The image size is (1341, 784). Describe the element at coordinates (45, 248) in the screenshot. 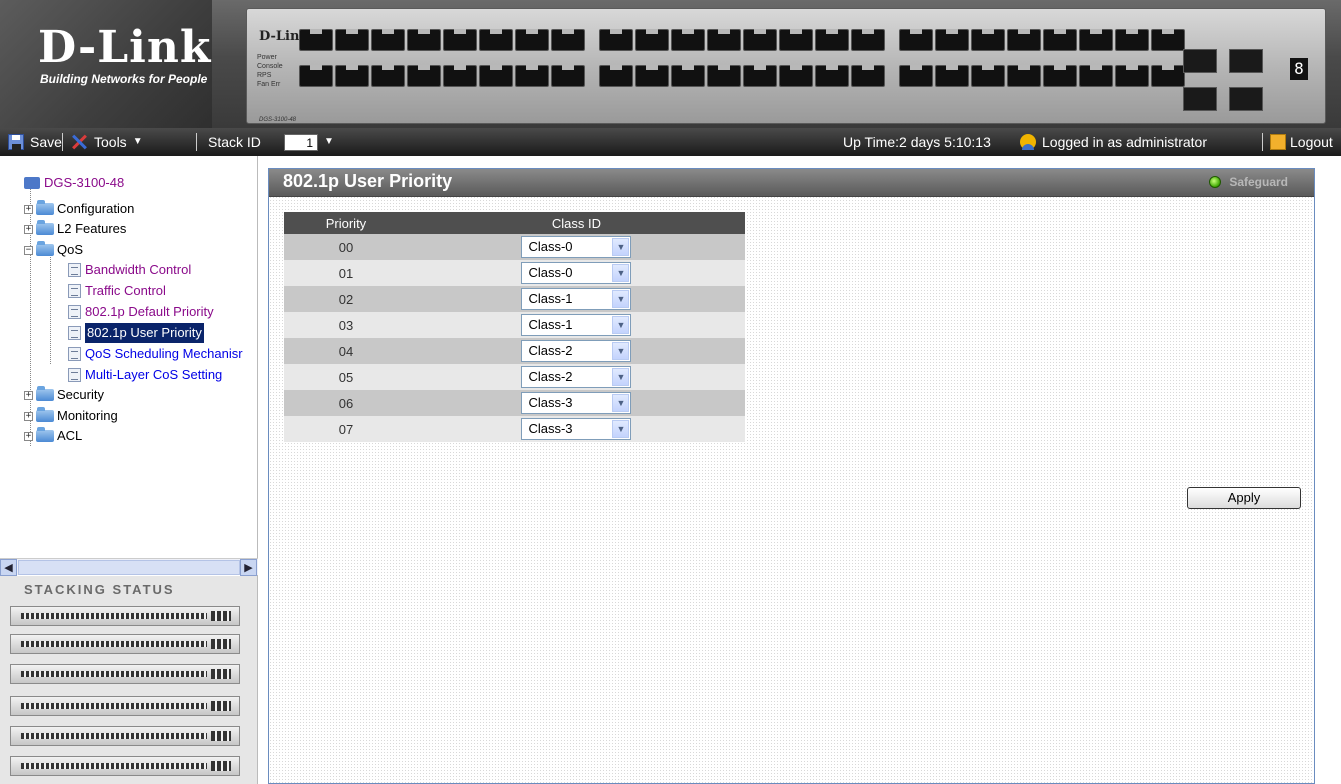

I see `folder-open-icon` at that location.